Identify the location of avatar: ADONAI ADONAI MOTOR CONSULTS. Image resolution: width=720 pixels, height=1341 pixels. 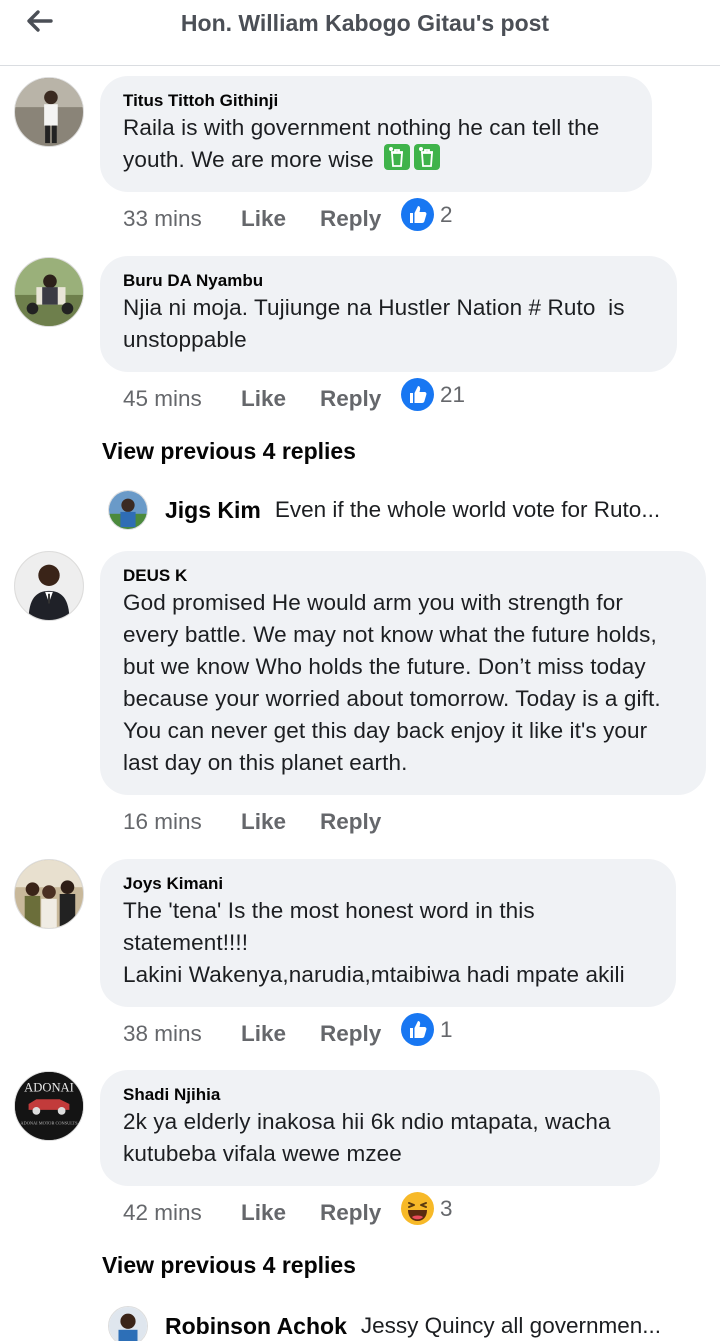
(49, 1106).